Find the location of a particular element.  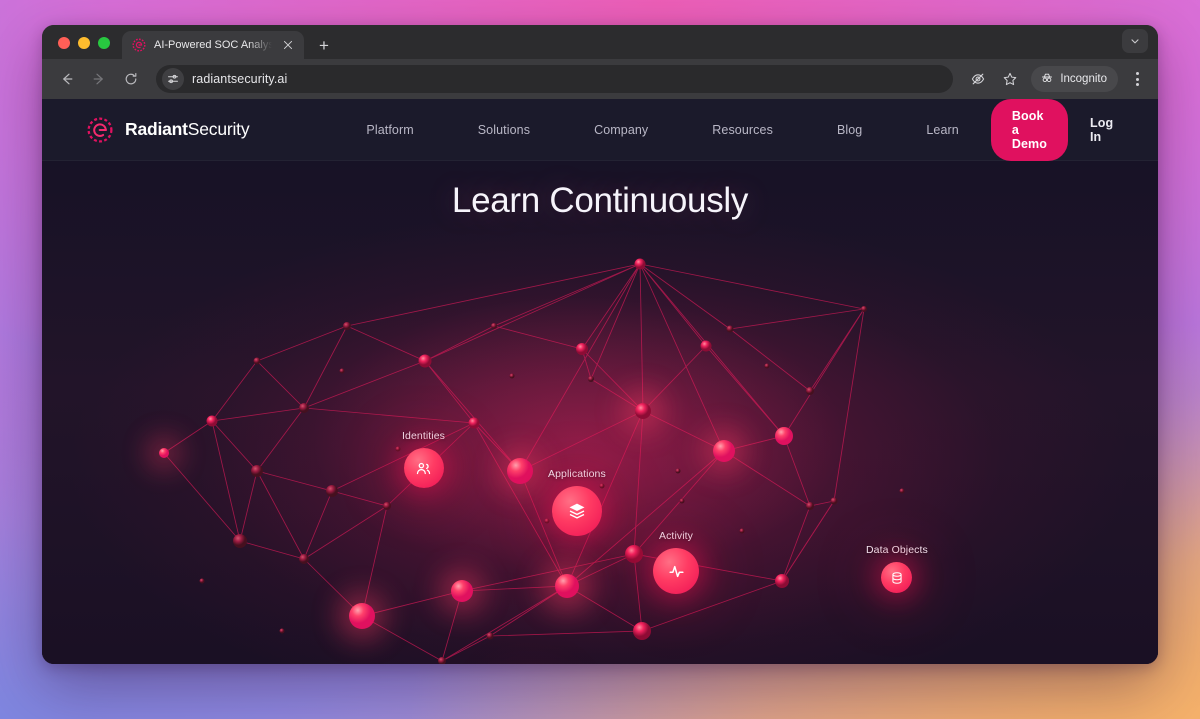

minimize-window-button is located at coordinates (84, 43).